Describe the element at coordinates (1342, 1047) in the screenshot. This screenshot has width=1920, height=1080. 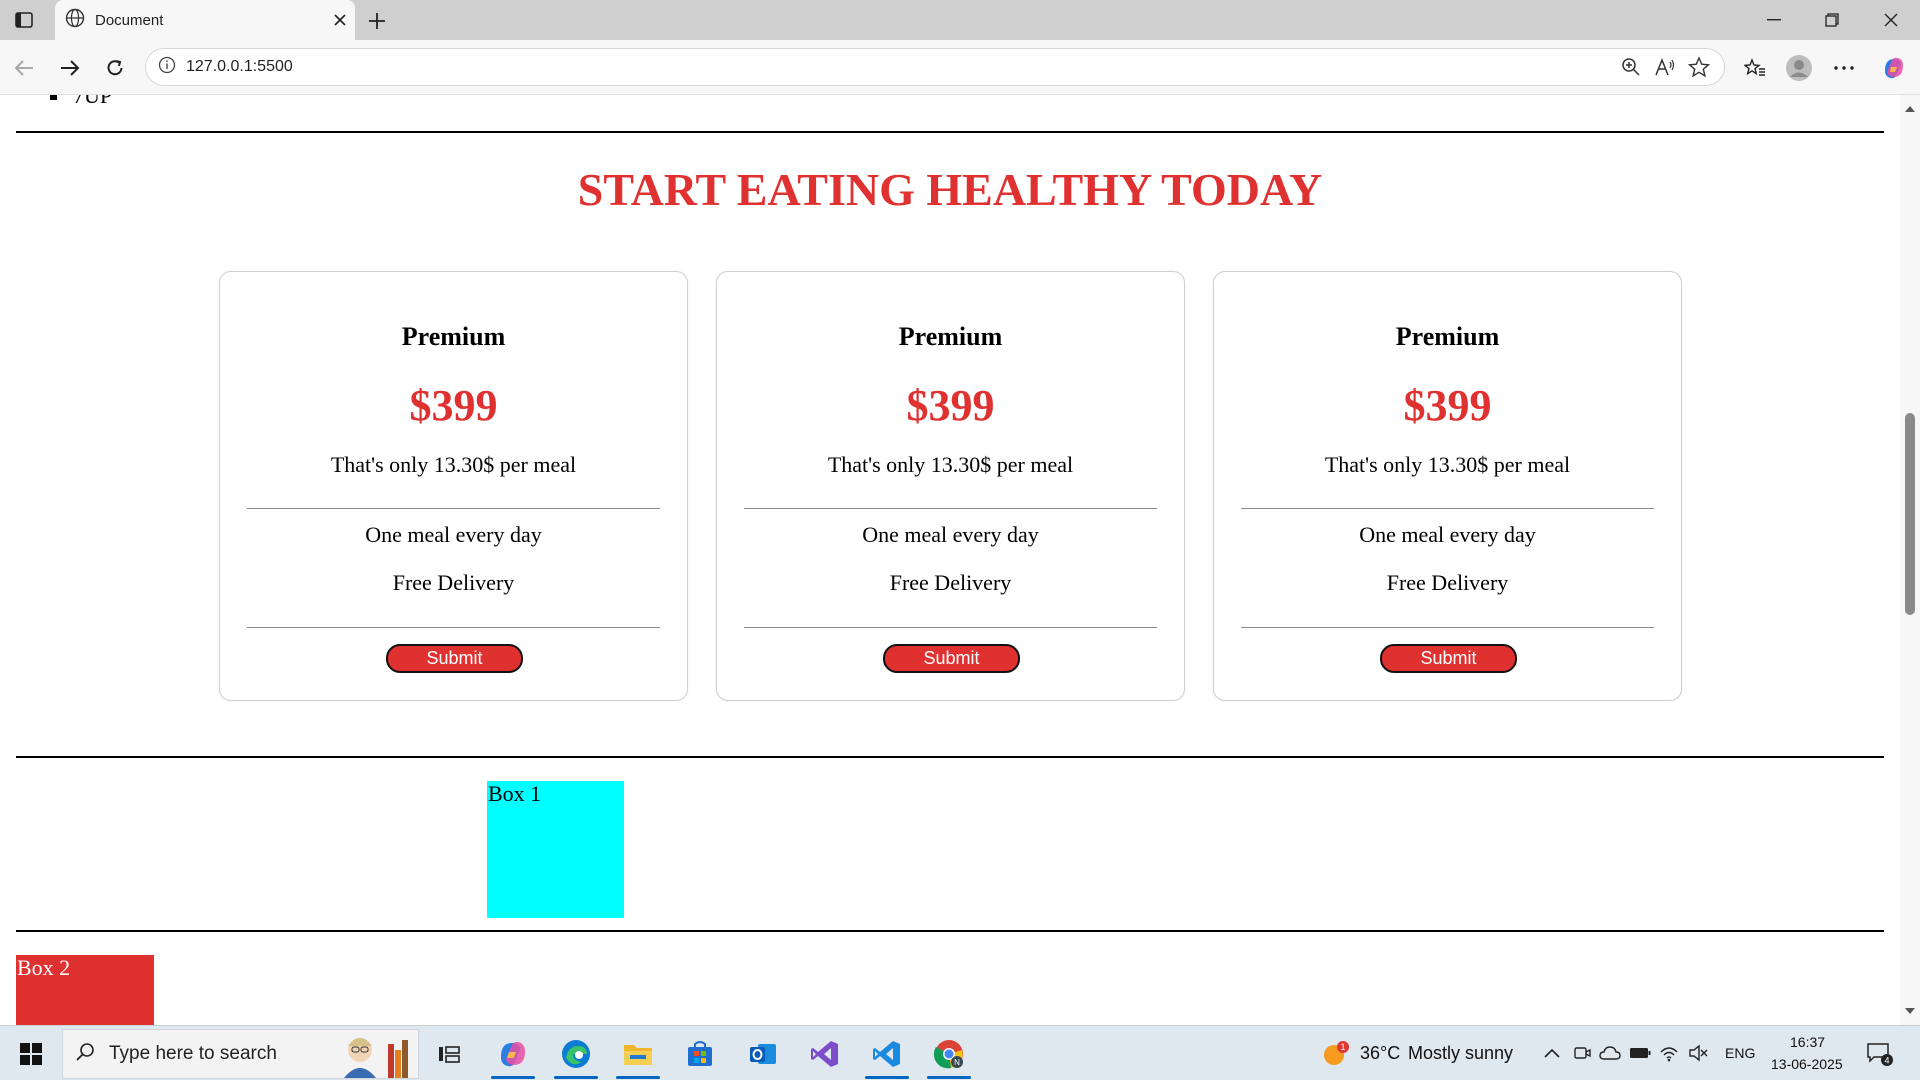
I see `svg-text: 1` at that location.